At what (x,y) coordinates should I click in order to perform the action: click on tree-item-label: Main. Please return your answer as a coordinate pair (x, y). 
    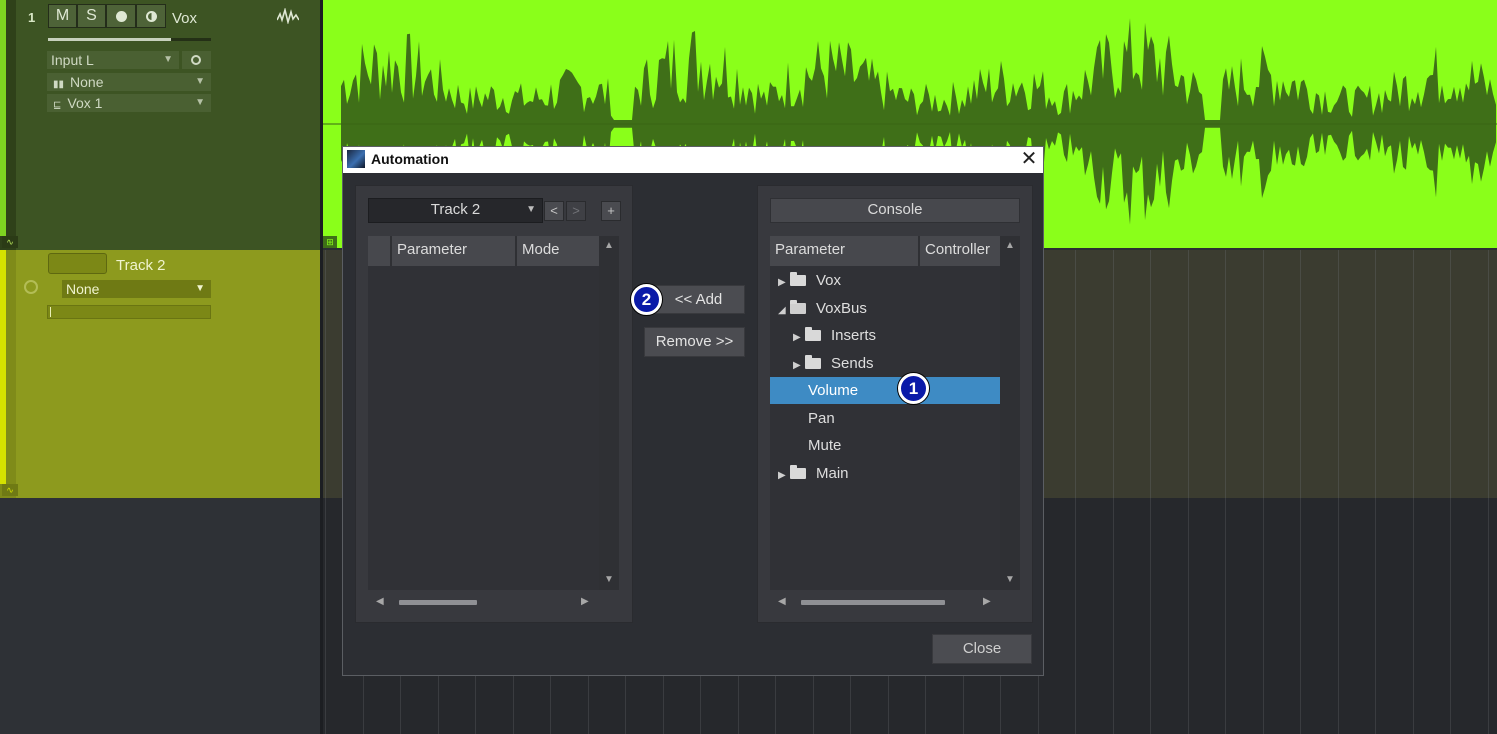
    Looking at the image, I should click on (832, 473).